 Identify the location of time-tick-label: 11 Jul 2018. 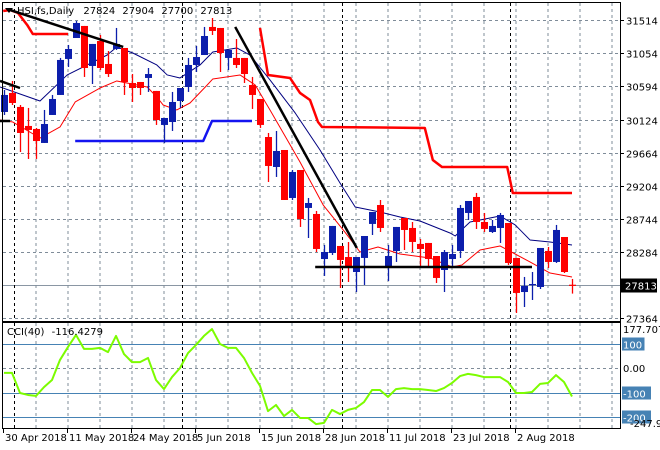
(417, 438).